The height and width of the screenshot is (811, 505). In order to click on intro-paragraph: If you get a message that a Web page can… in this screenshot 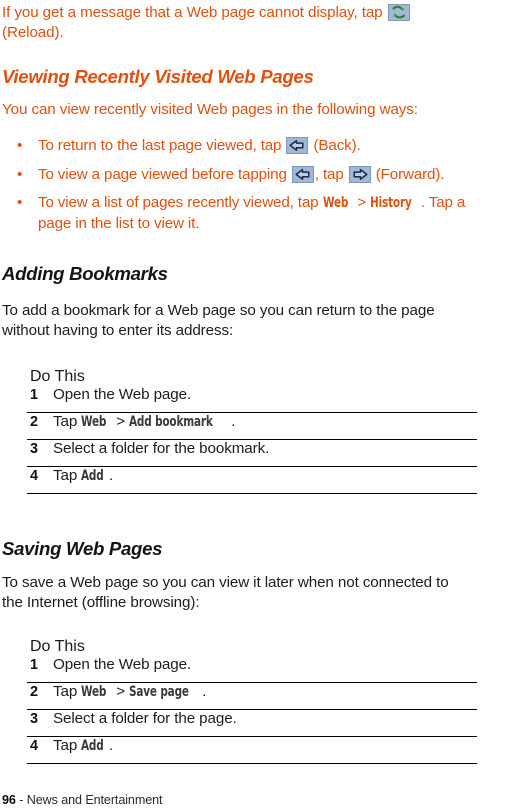, I will do `click(252, 22)`.